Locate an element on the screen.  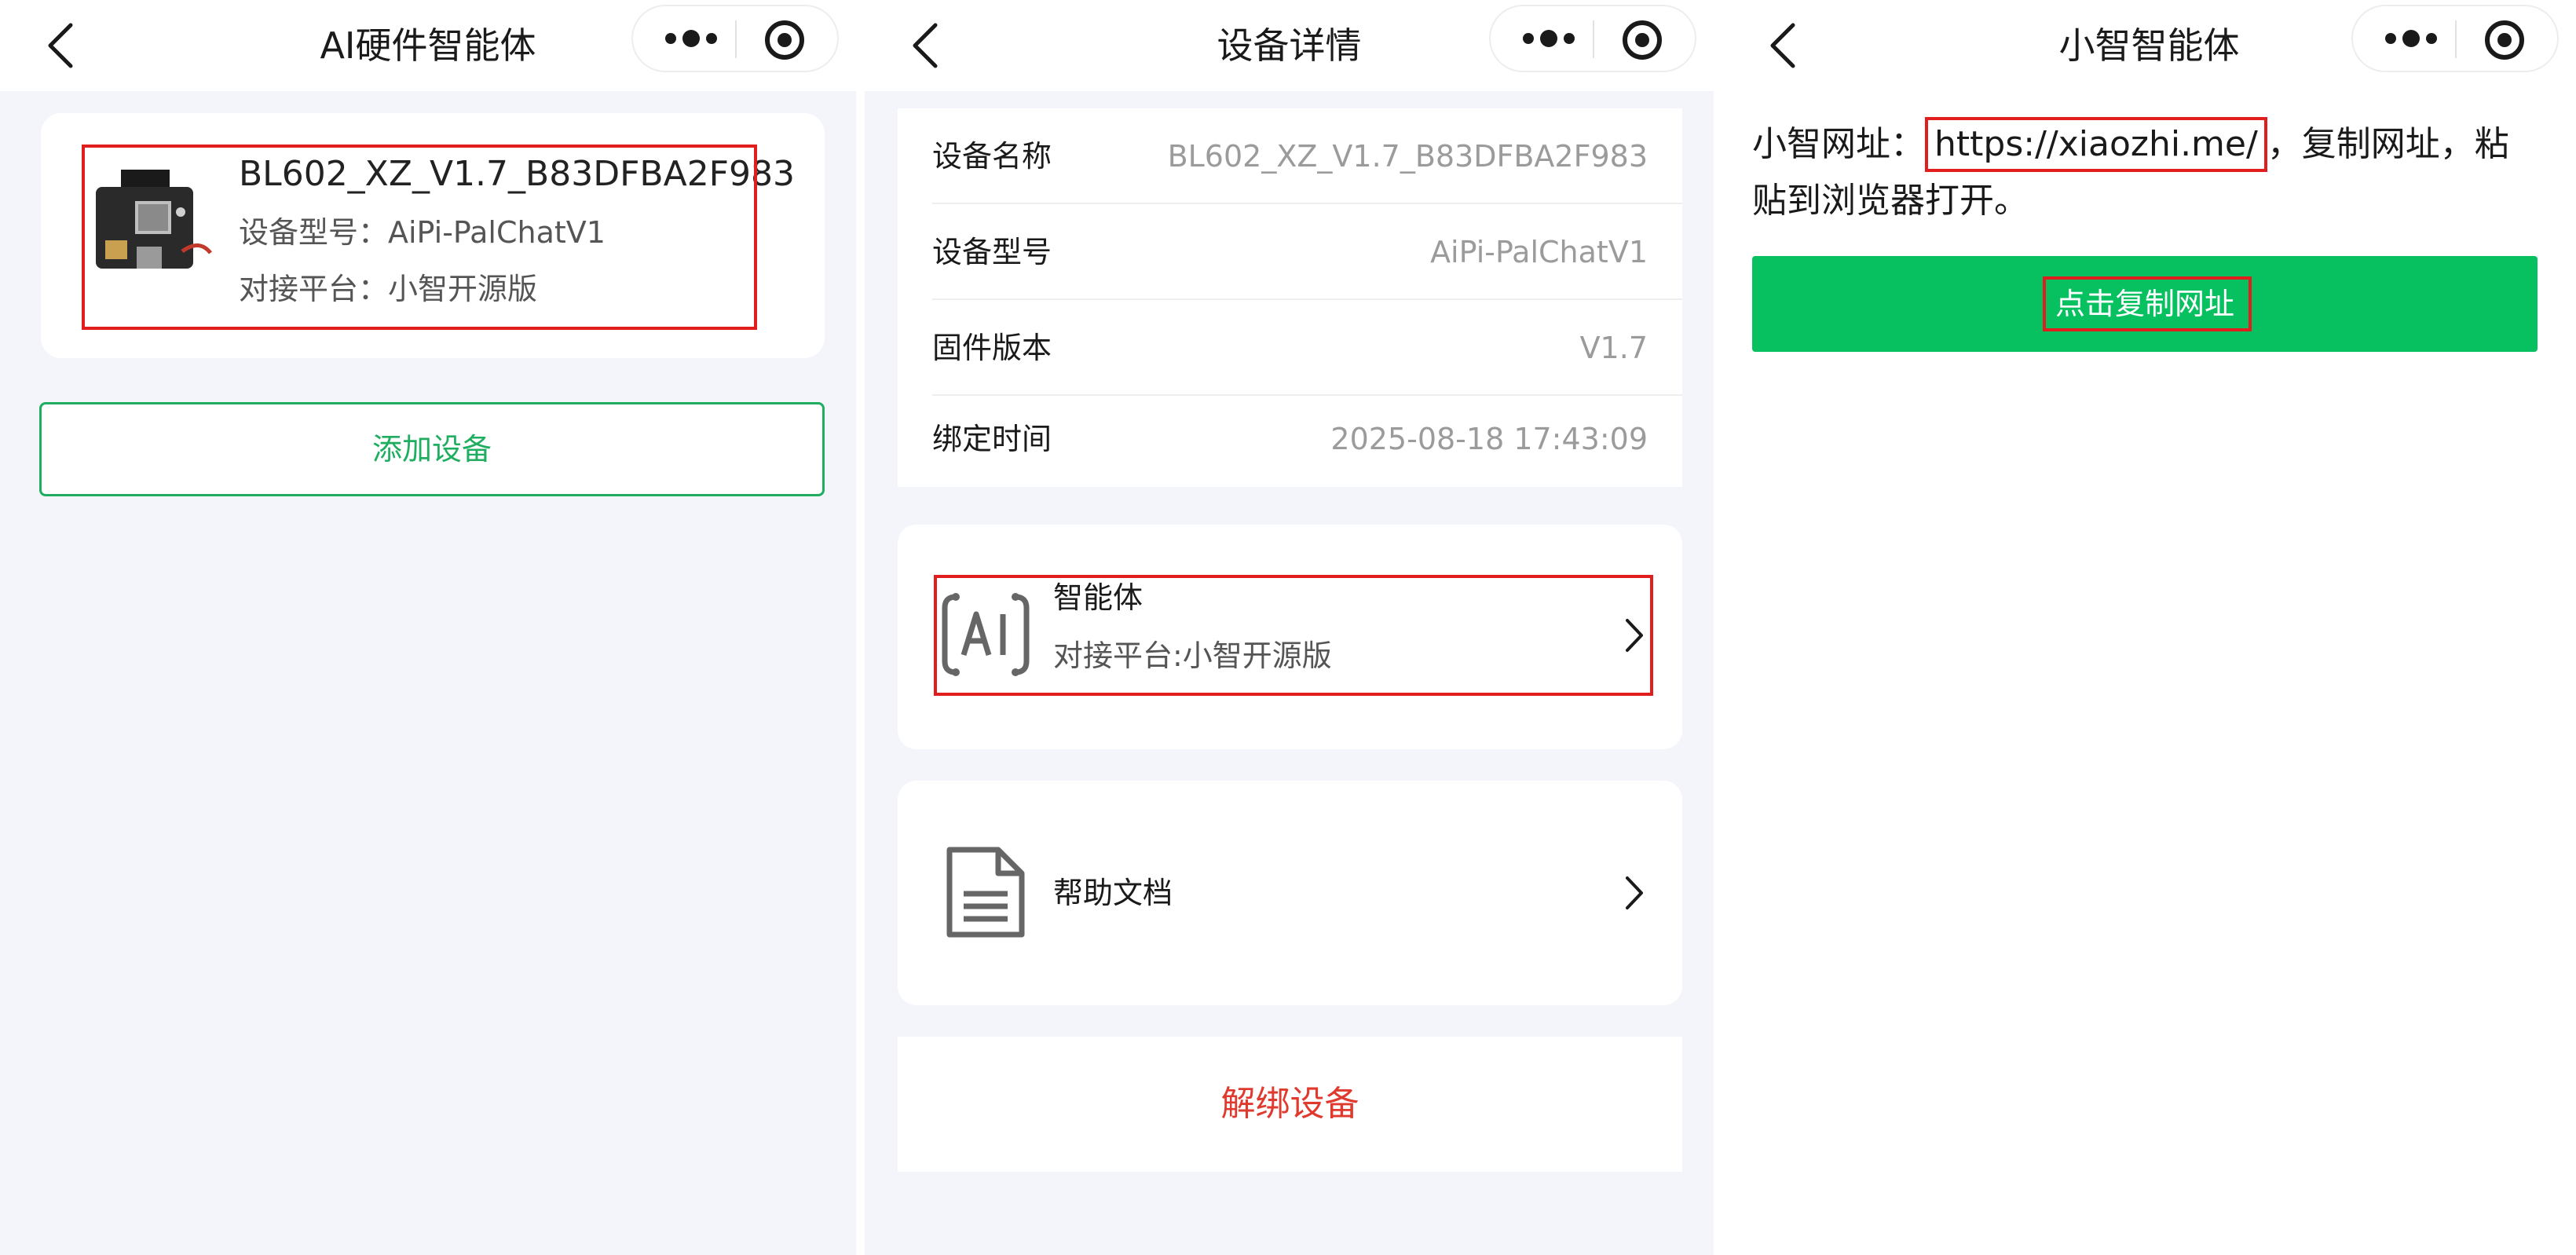
info-label: 设备型号 is located at coordinates (992, 252).